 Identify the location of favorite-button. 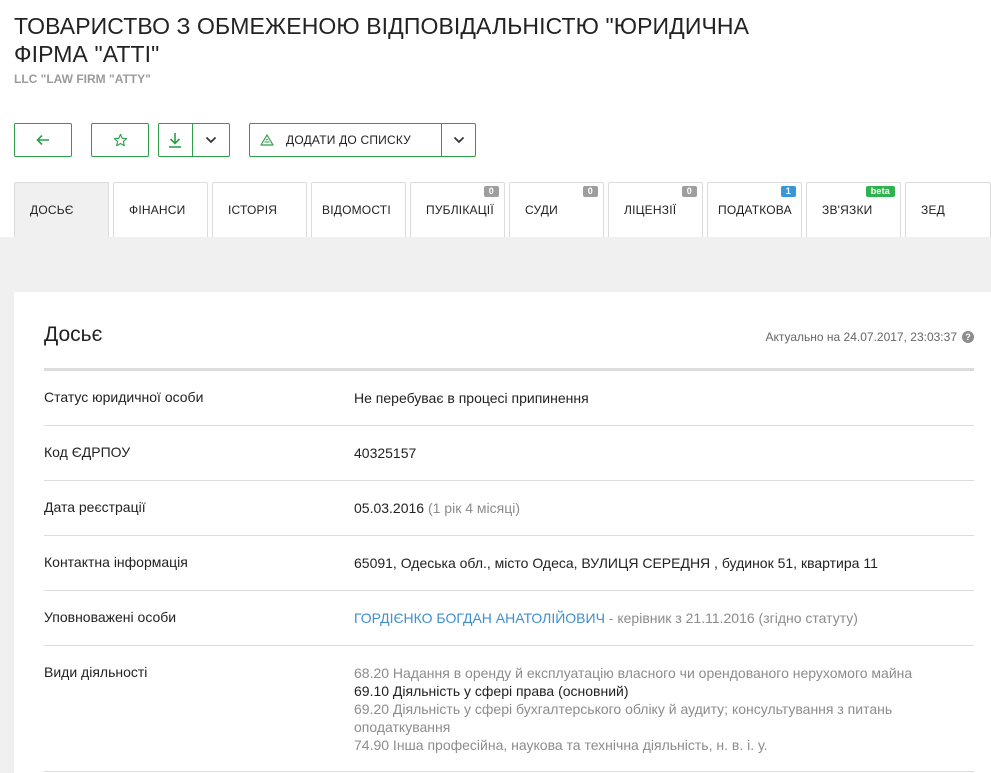
(120, 140).